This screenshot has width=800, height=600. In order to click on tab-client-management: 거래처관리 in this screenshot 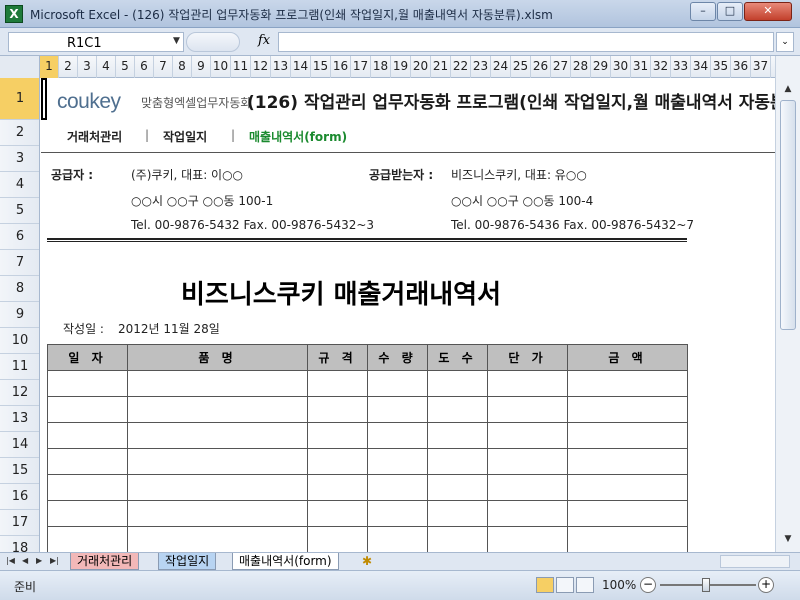, I will do `click(105, 561)`.